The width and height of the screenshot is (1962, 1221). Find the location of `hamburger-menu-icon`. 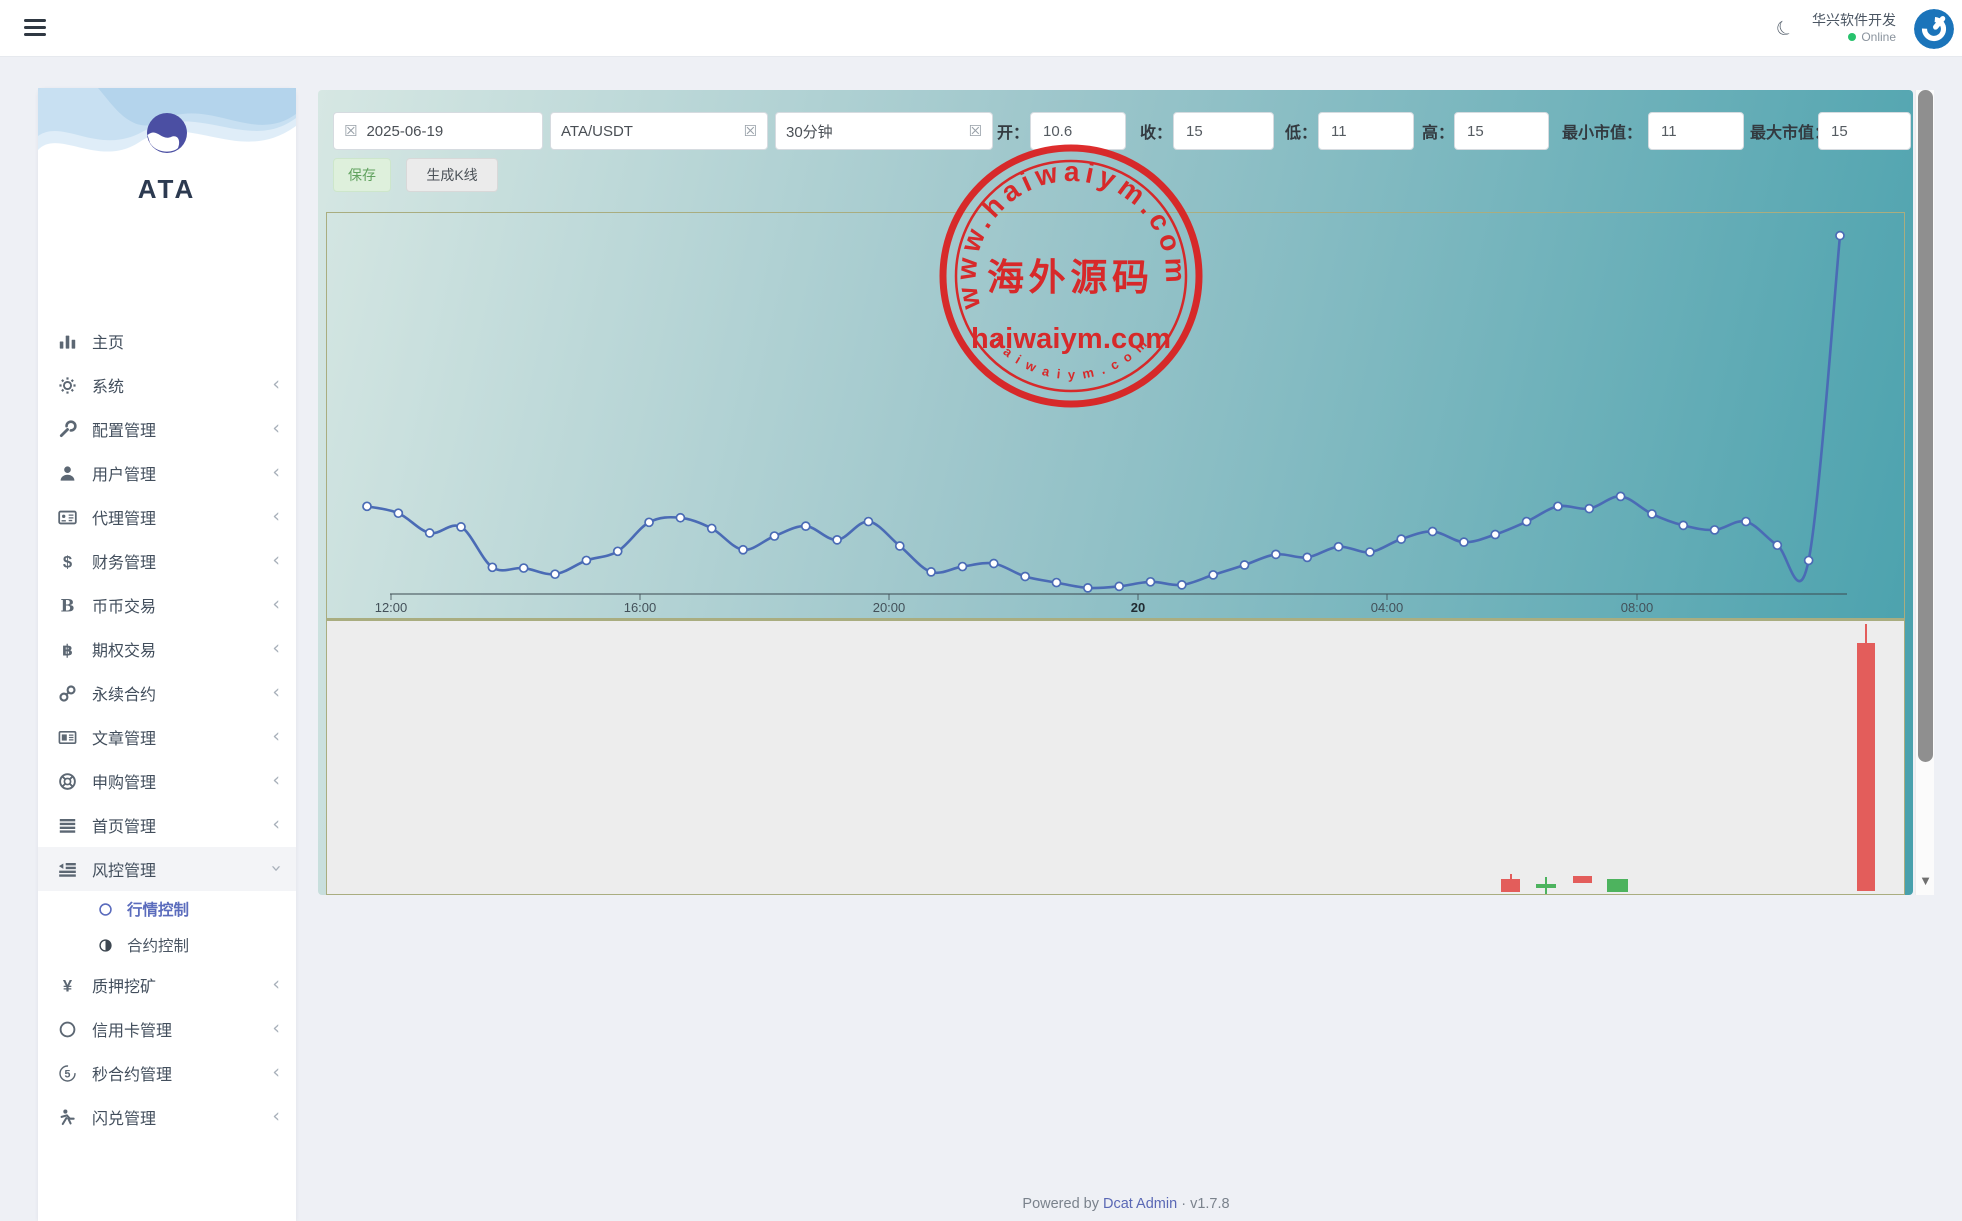

hamburger-menu-icon is located at coordinates (35, 28).